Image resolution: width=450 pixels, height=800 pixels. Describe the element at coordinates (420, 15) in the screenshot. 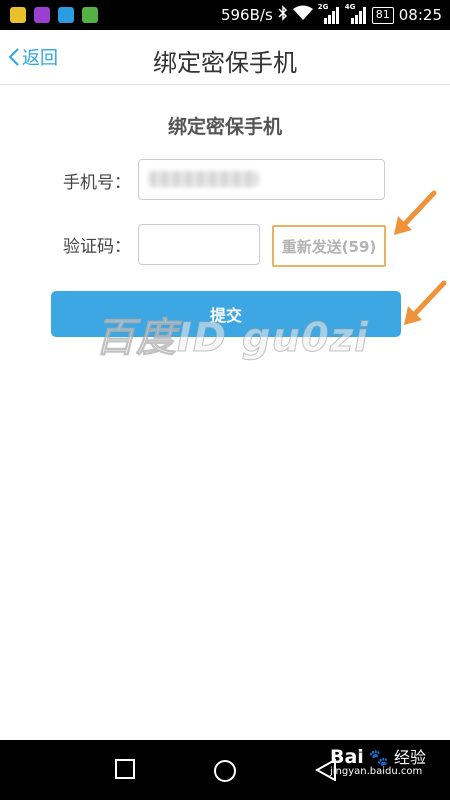

I see `clock: 08:25` at that location.